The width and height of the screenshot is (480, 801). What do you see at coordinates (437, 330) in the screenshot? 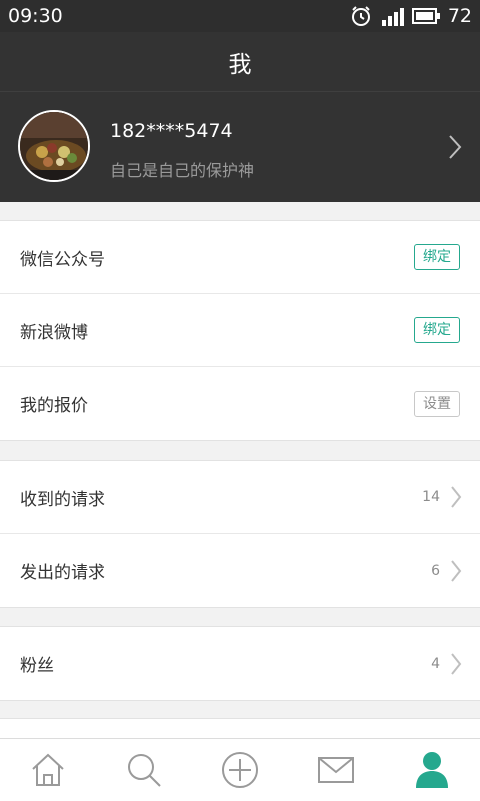
I see `bind-weibo-button: 绑定` at bounding box center [437, 330].